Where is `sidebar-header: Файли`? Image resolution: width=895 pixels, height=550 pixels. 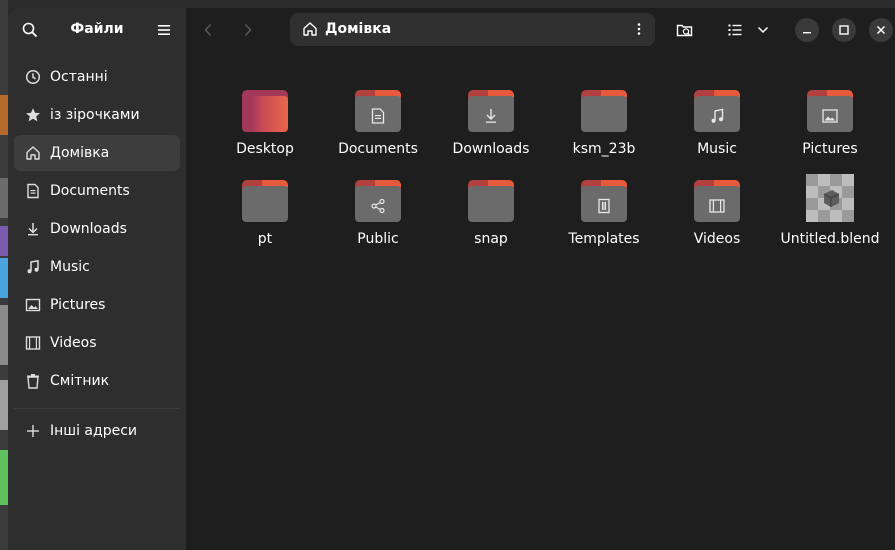
sidebar-header: Файли is located at coordinates (97, 30).